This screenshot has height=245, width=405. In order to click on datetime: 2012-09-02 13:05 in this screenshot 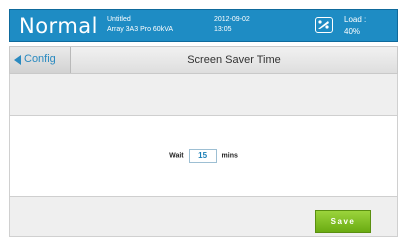, I will do `click(232, 25)`.